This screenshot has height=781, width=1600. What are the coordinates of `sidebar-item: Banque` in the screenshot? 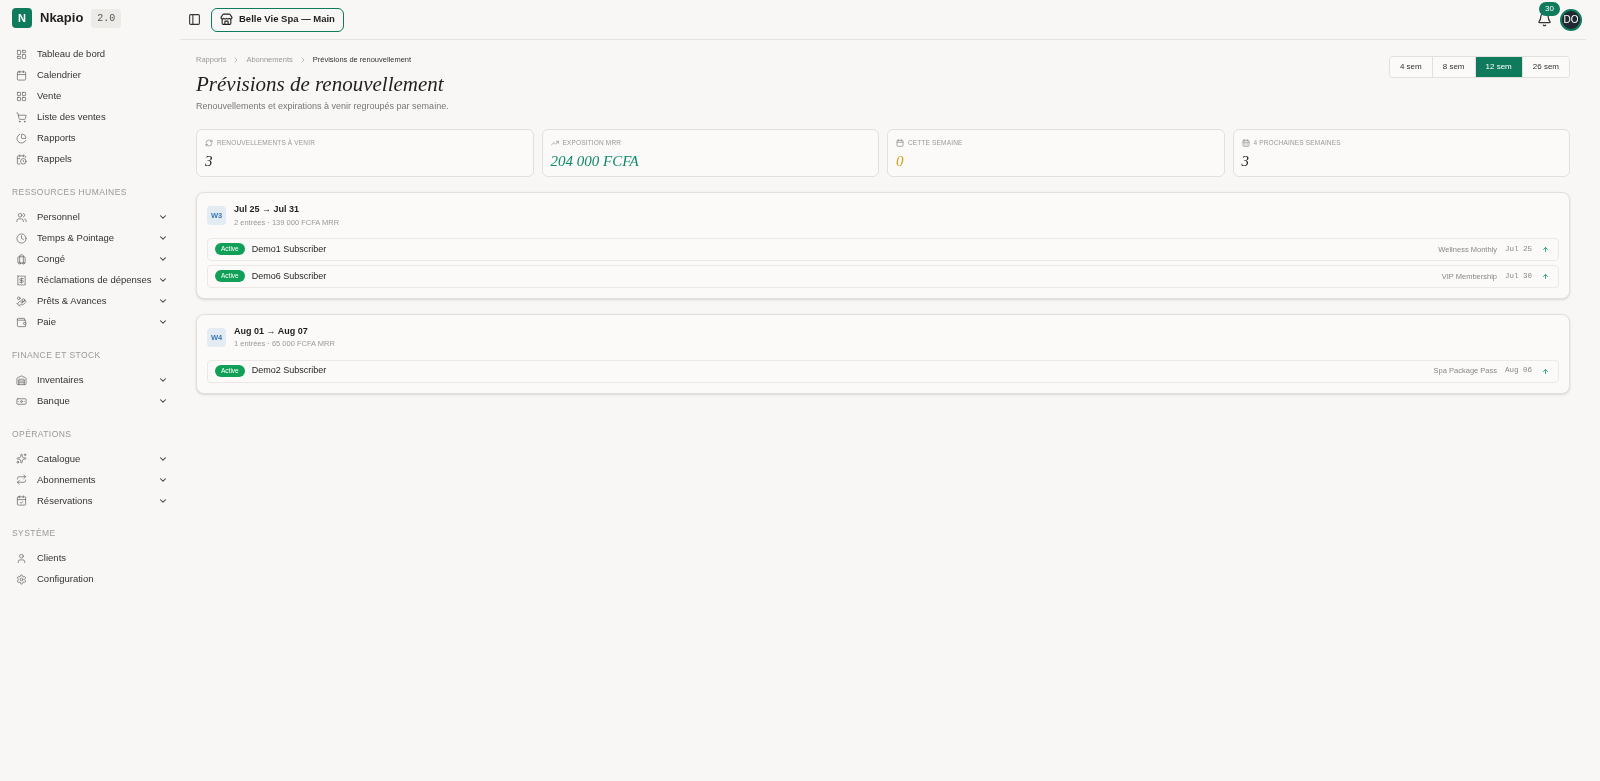 It's located at (90, 401).